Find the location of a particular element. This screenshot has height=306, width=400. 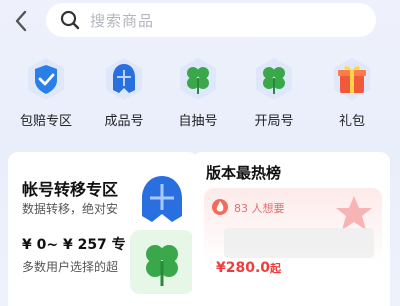

category-baopei: 包赔专区 is located at coordinates (46, 92).